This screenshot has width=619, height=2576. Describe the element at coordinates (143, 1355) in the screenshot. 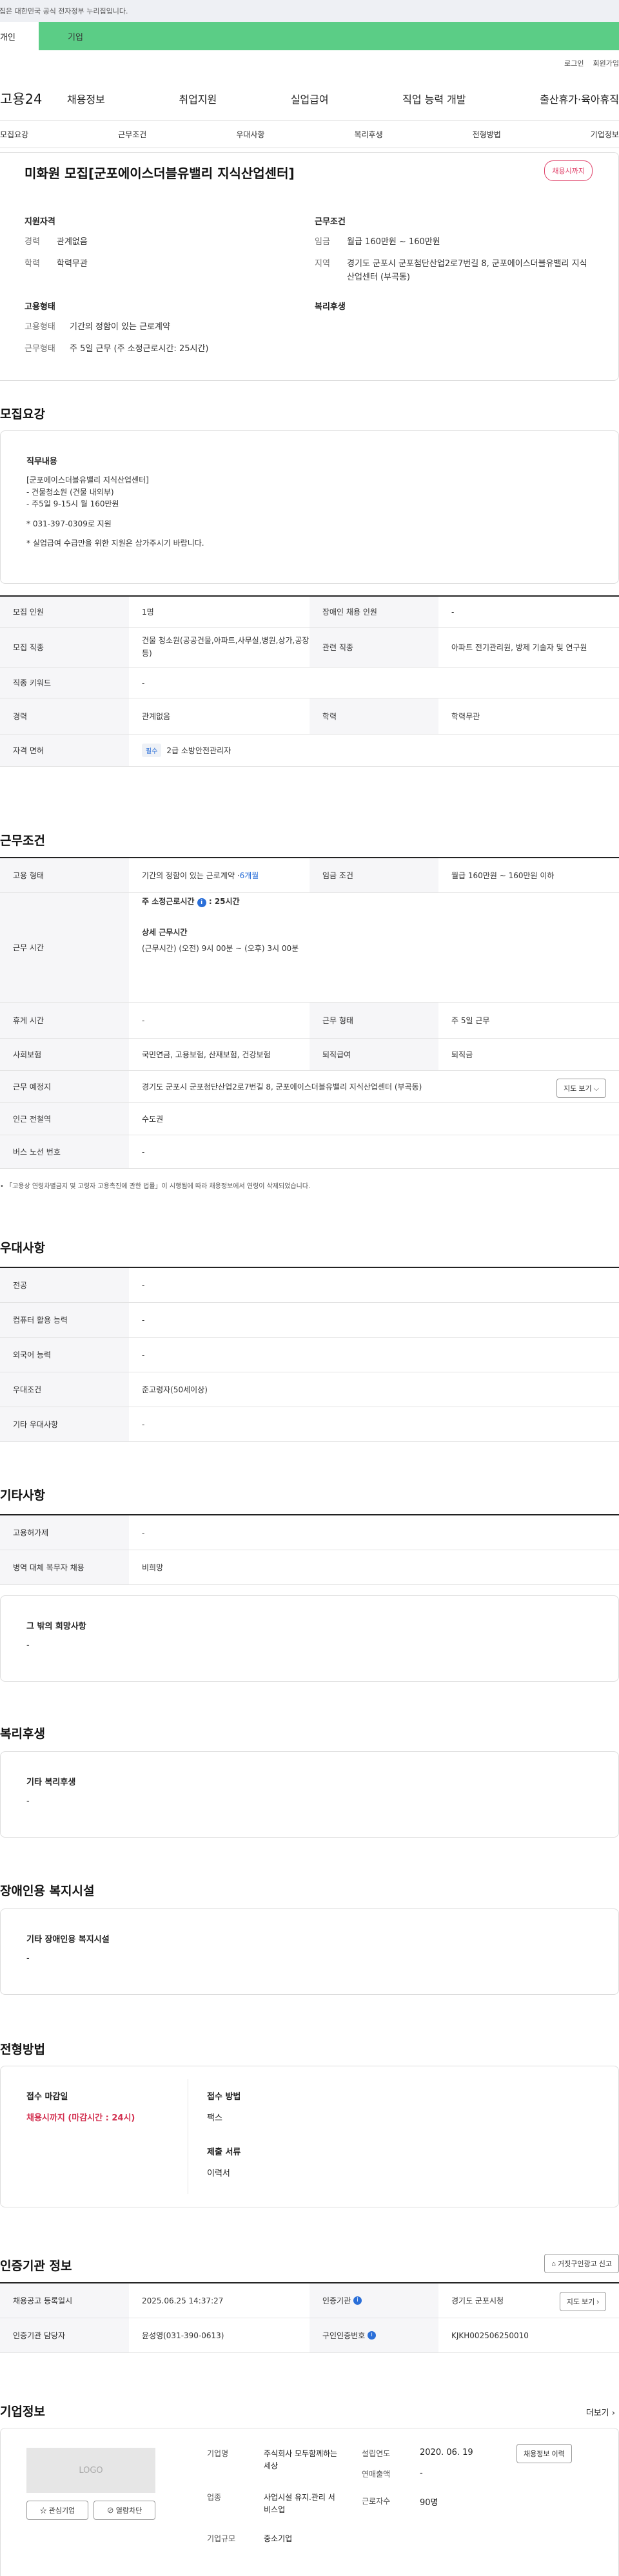

I see `text-pref-rows-2-v: -` at that location.